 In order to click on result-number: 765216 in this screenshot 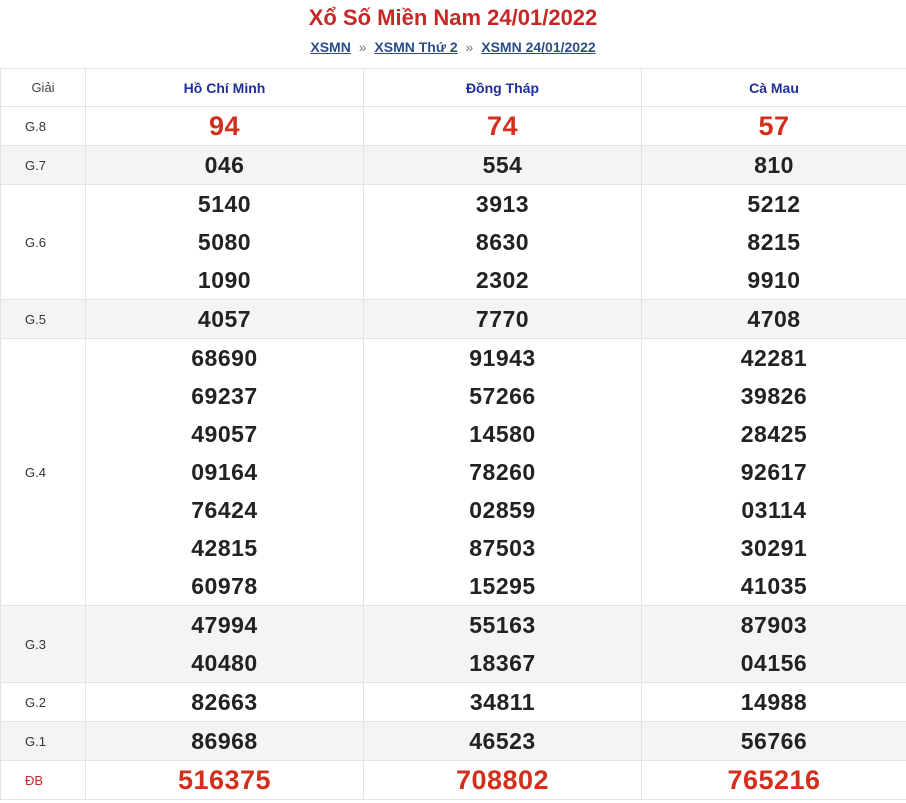, I will do `click(774, 780)`.